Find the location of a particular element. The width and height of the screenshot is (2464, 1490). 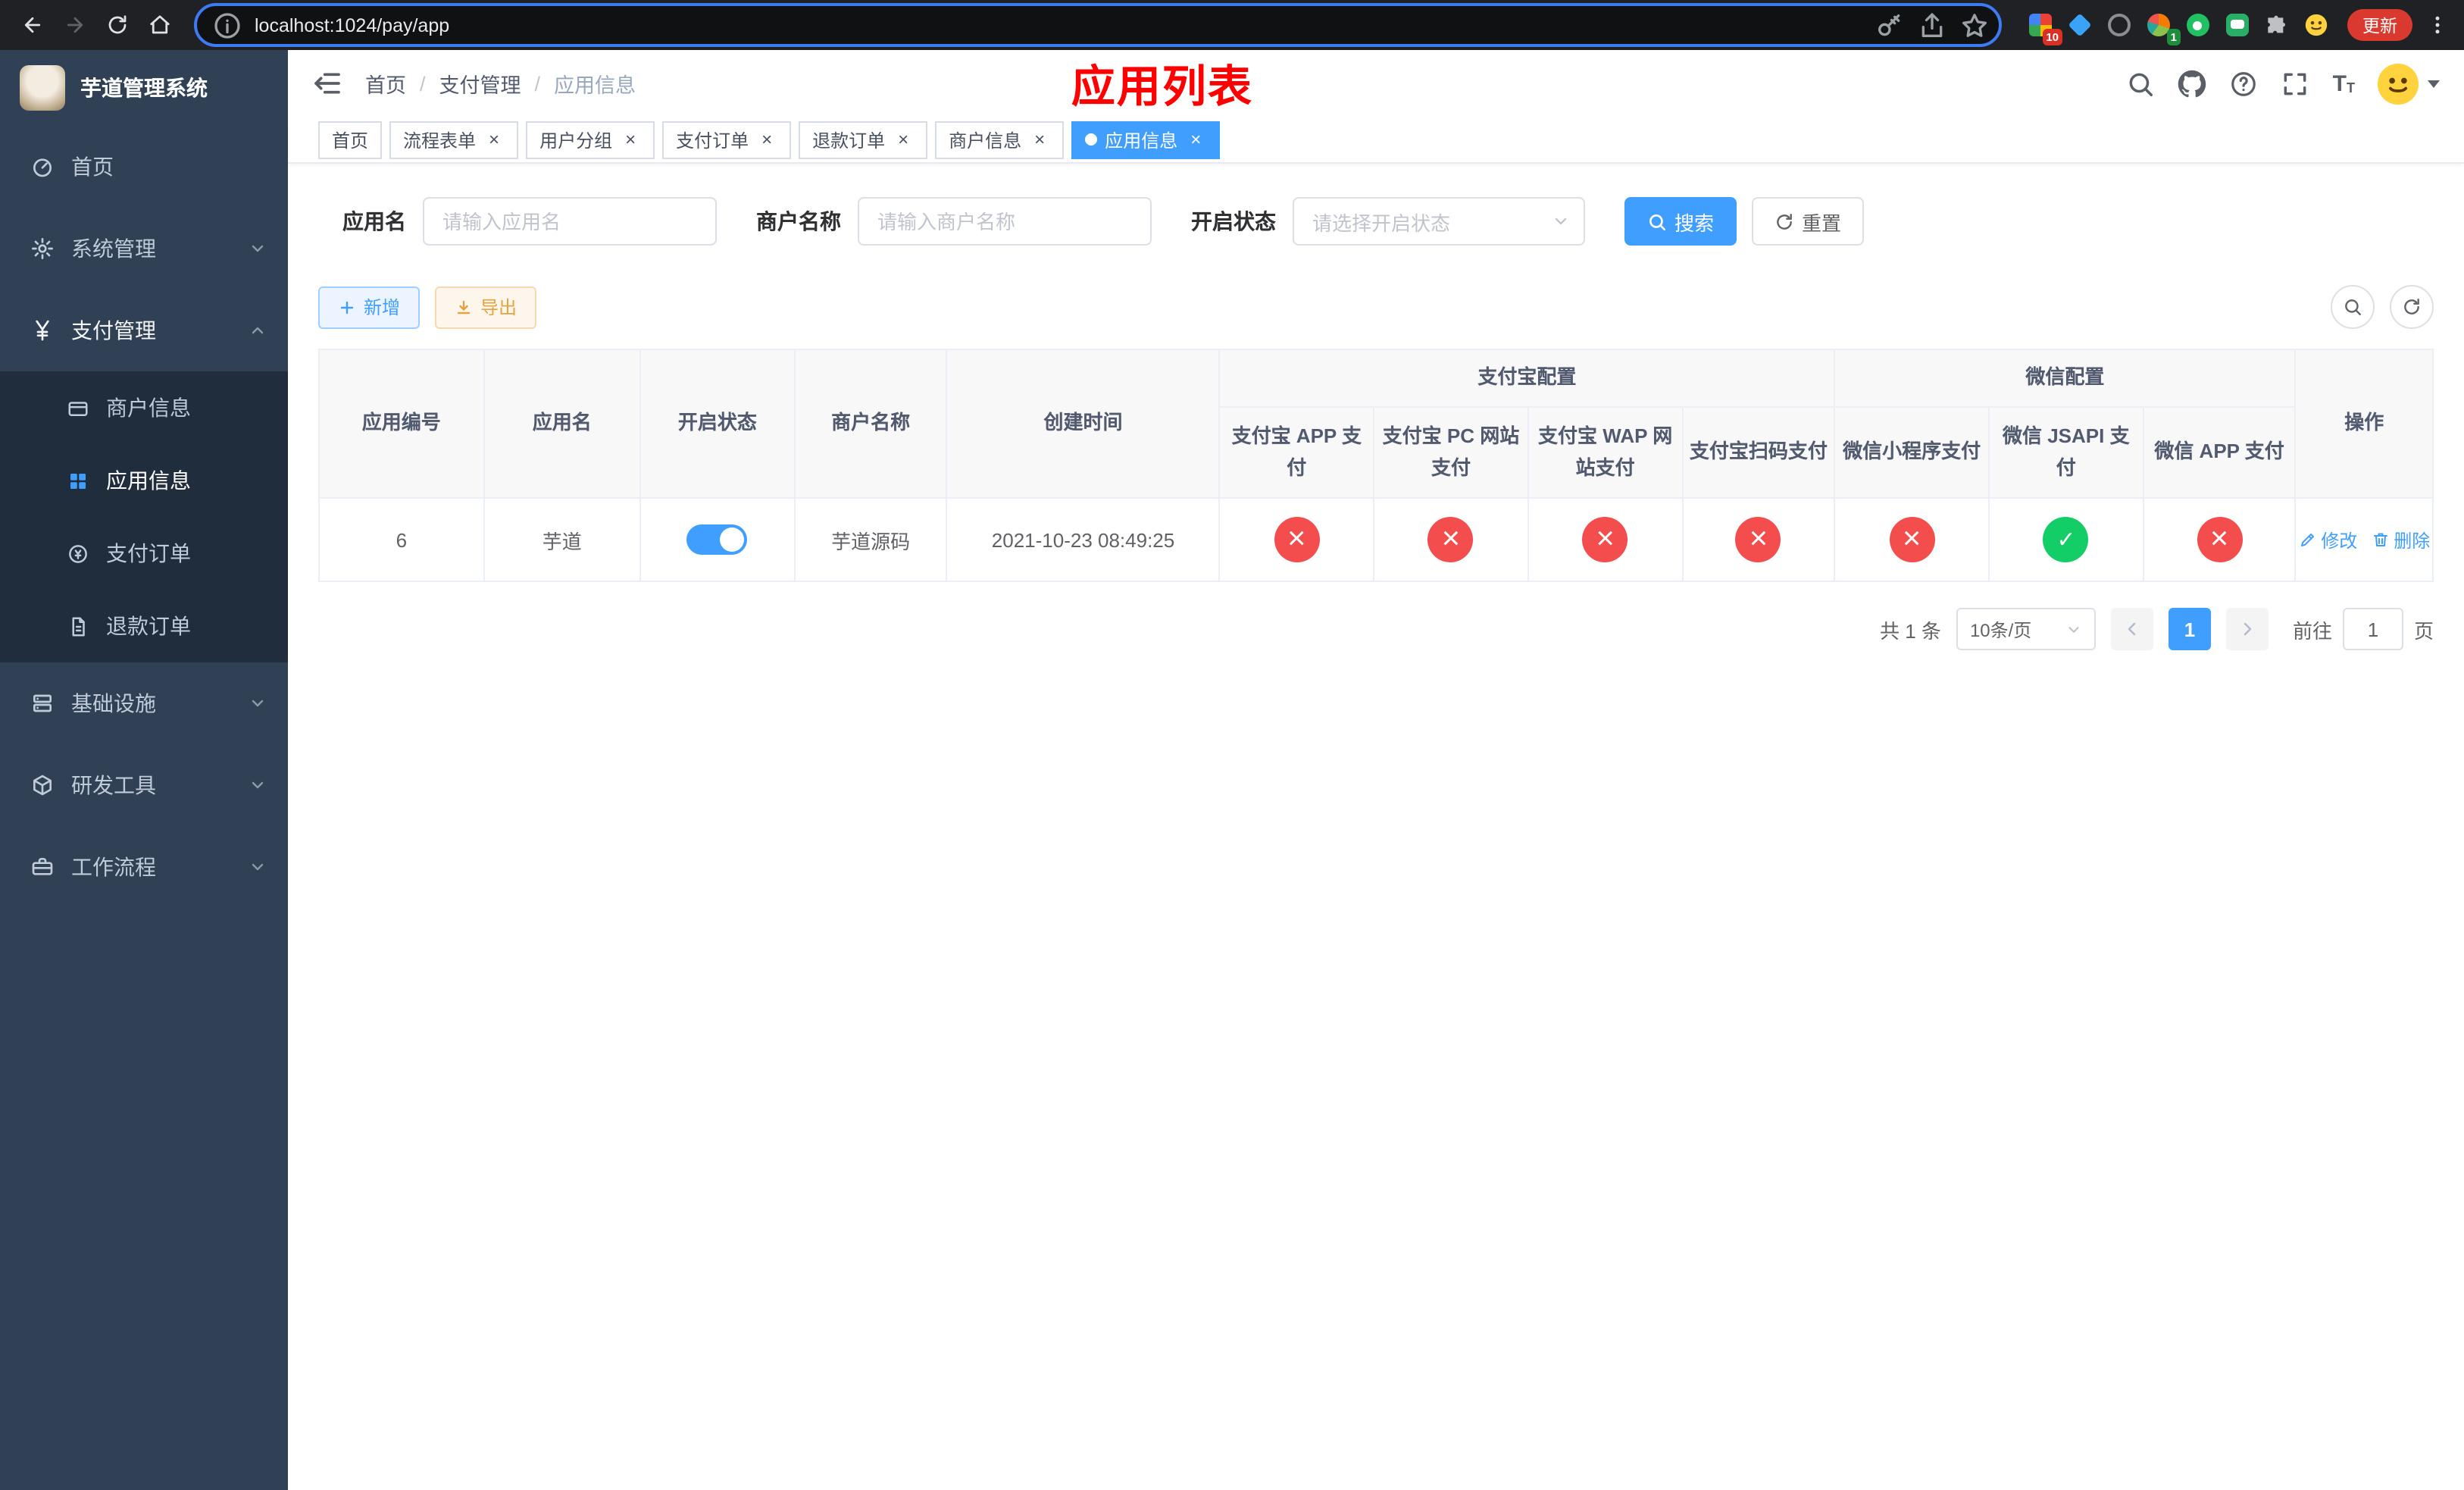

tab-pay-order: 支付订单 is located at coordinates (727, 140).